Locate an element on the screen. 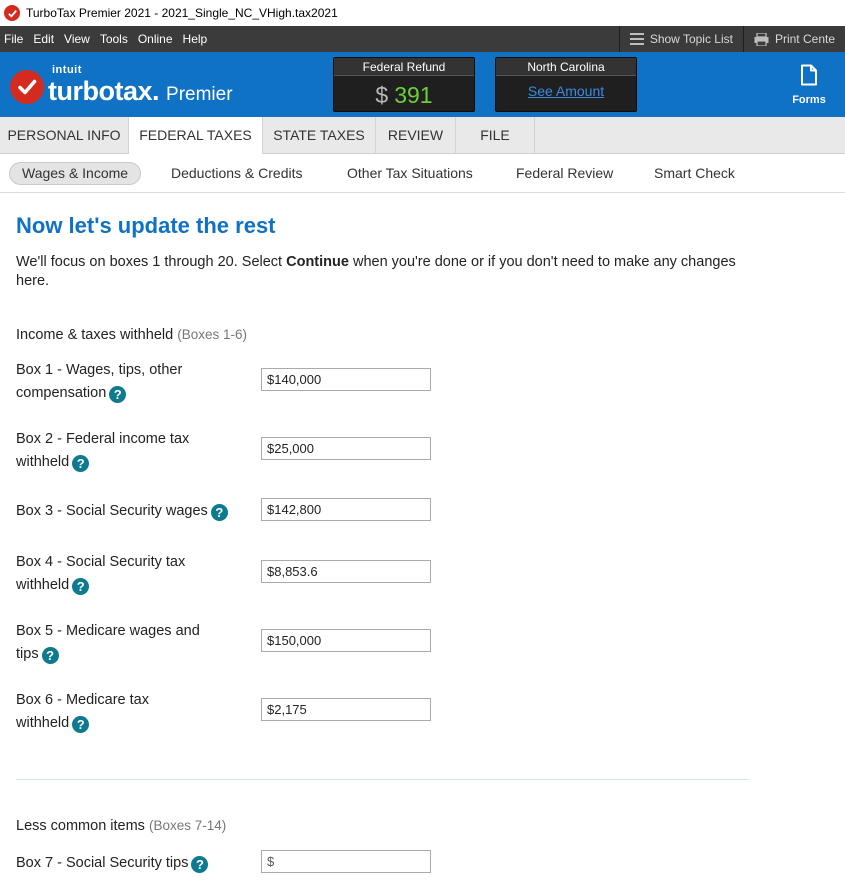 This screenshot has width=845, height=881. subtab-smart-check: Smart Check is located at coordinates (694, 173).